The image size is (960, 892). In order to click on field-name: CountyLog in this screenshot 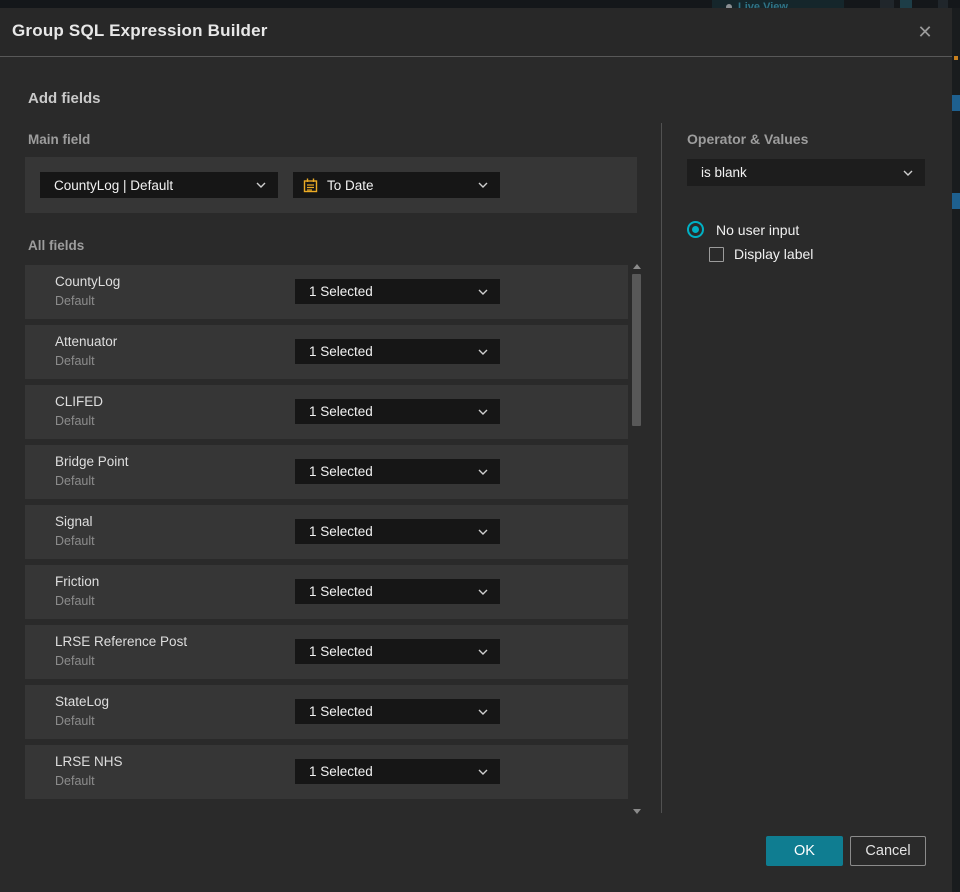, I will do `click(88, 281)`.